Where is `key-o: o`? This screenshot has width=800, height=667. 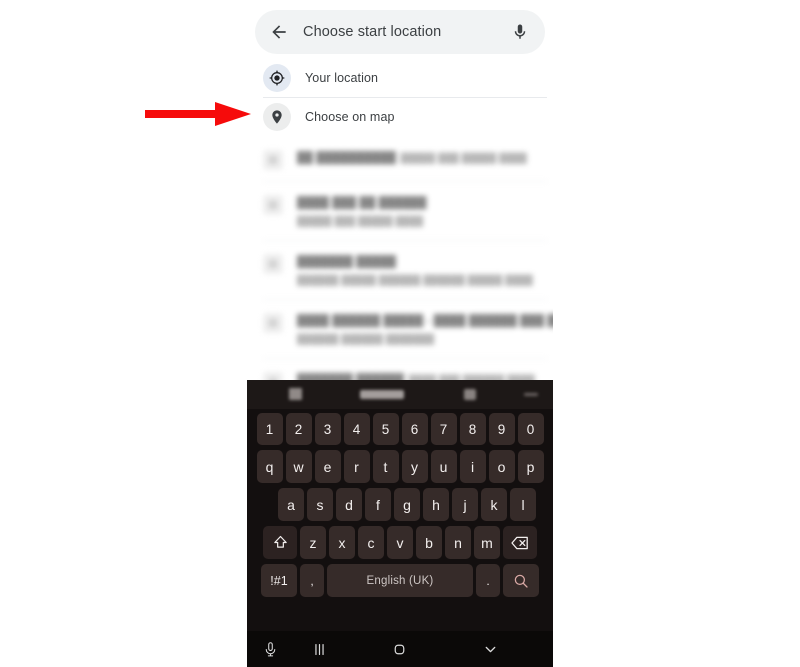 key-o: o is located at coordinates (501, 466).